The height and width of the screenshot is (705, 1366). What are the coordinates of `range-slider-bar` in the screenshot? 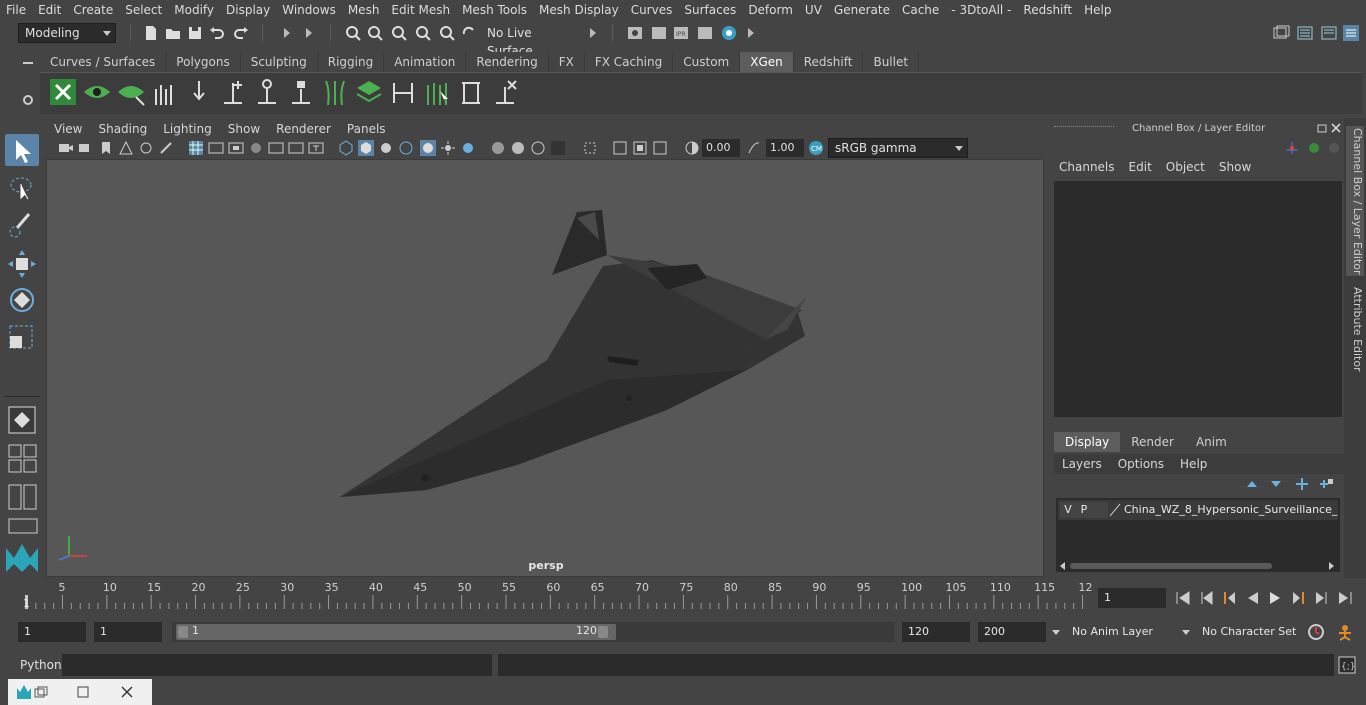 It's located at (396, 632).